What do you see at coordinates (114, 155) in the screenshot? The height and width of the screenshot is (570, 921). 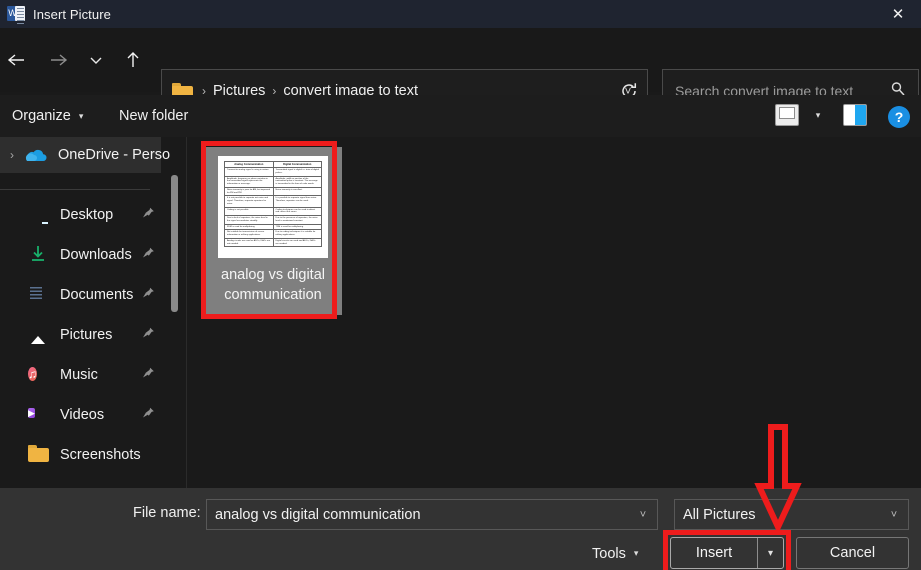 I see `sidebar-item-label: OneDrive - Perso` at bounding box center [114, 155].